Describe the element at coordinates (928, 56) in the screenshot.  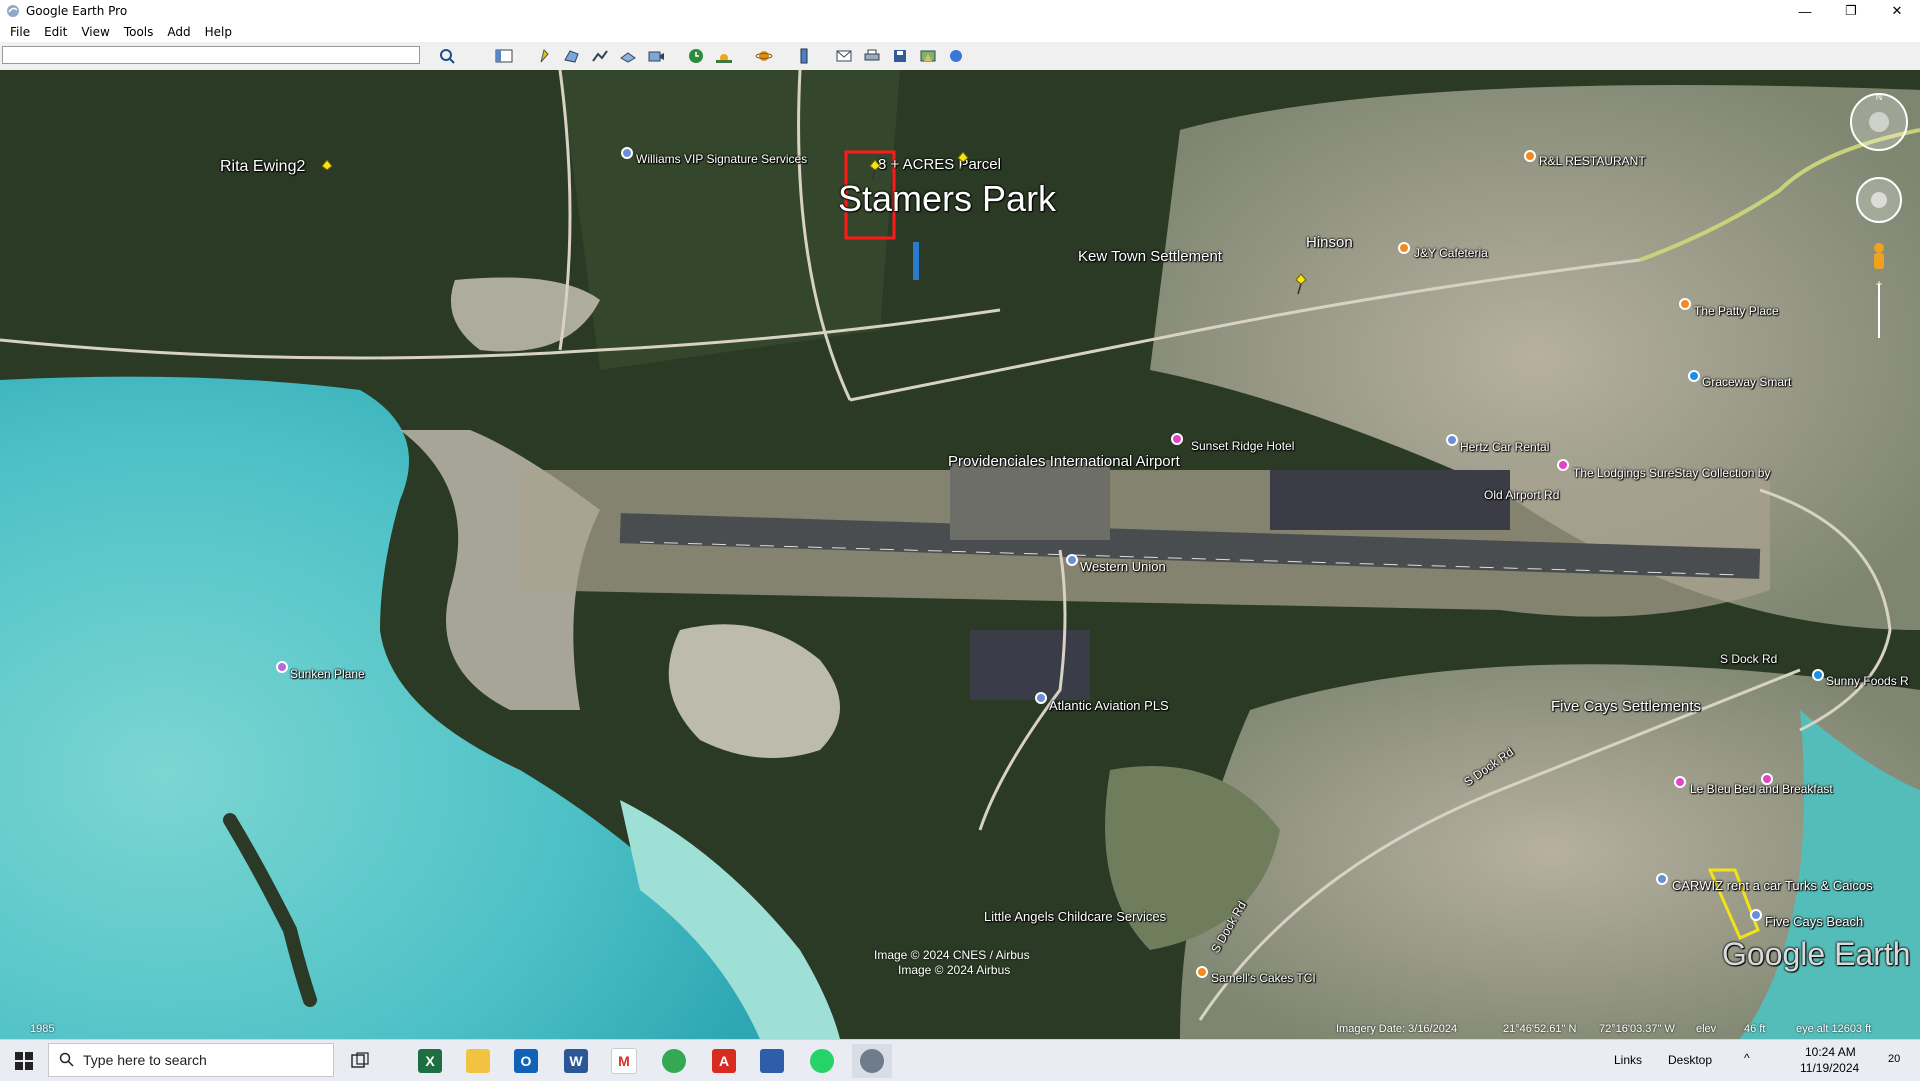
I see `view-in-maps-button` at that location.